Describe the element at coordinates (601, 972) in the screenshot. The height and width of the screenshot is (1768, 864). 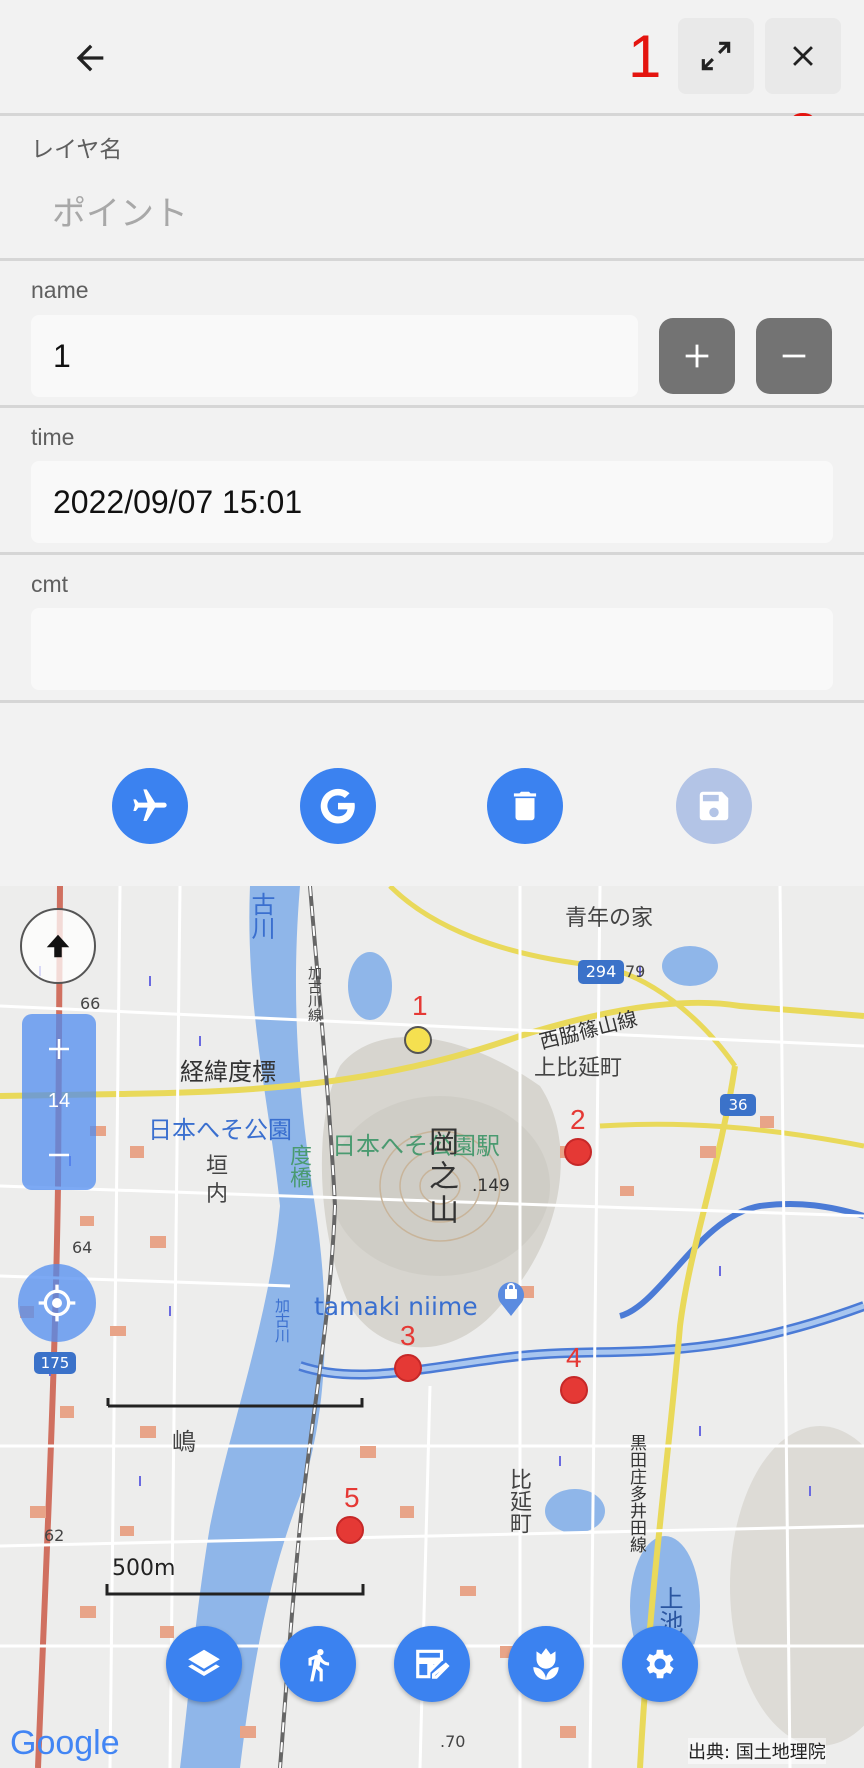
I see `route-294-badge: 294` at that location.